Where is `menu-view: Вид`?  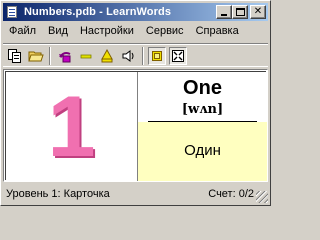
menu-view: Вид is located at coordinates (58, 31).